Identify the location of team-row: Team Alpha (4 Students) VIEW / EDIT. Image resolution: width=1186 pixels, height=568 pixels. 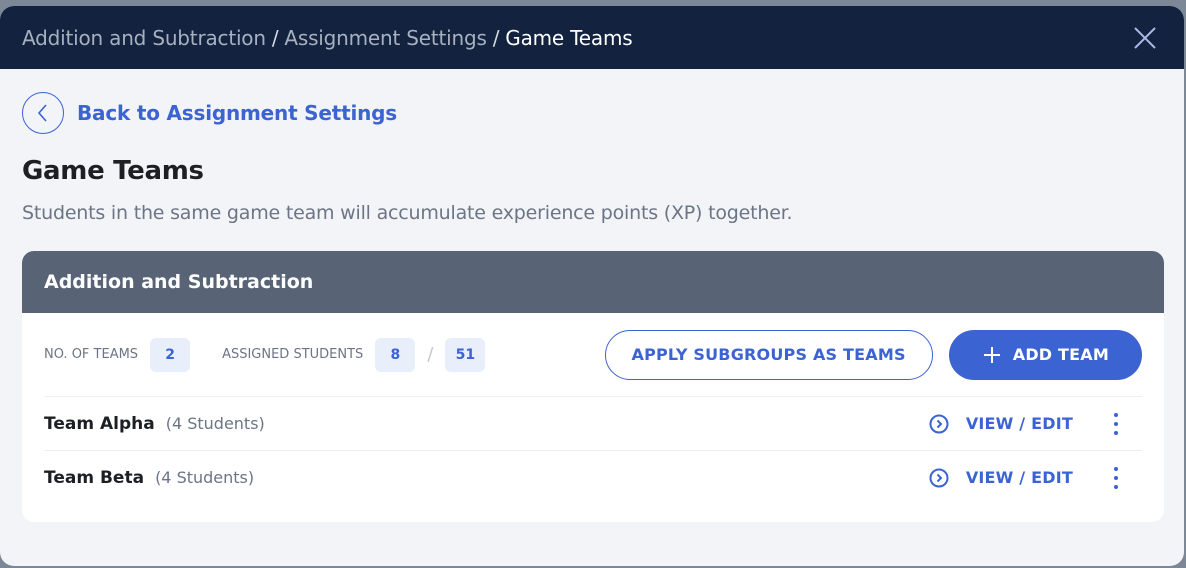
(593, 424).